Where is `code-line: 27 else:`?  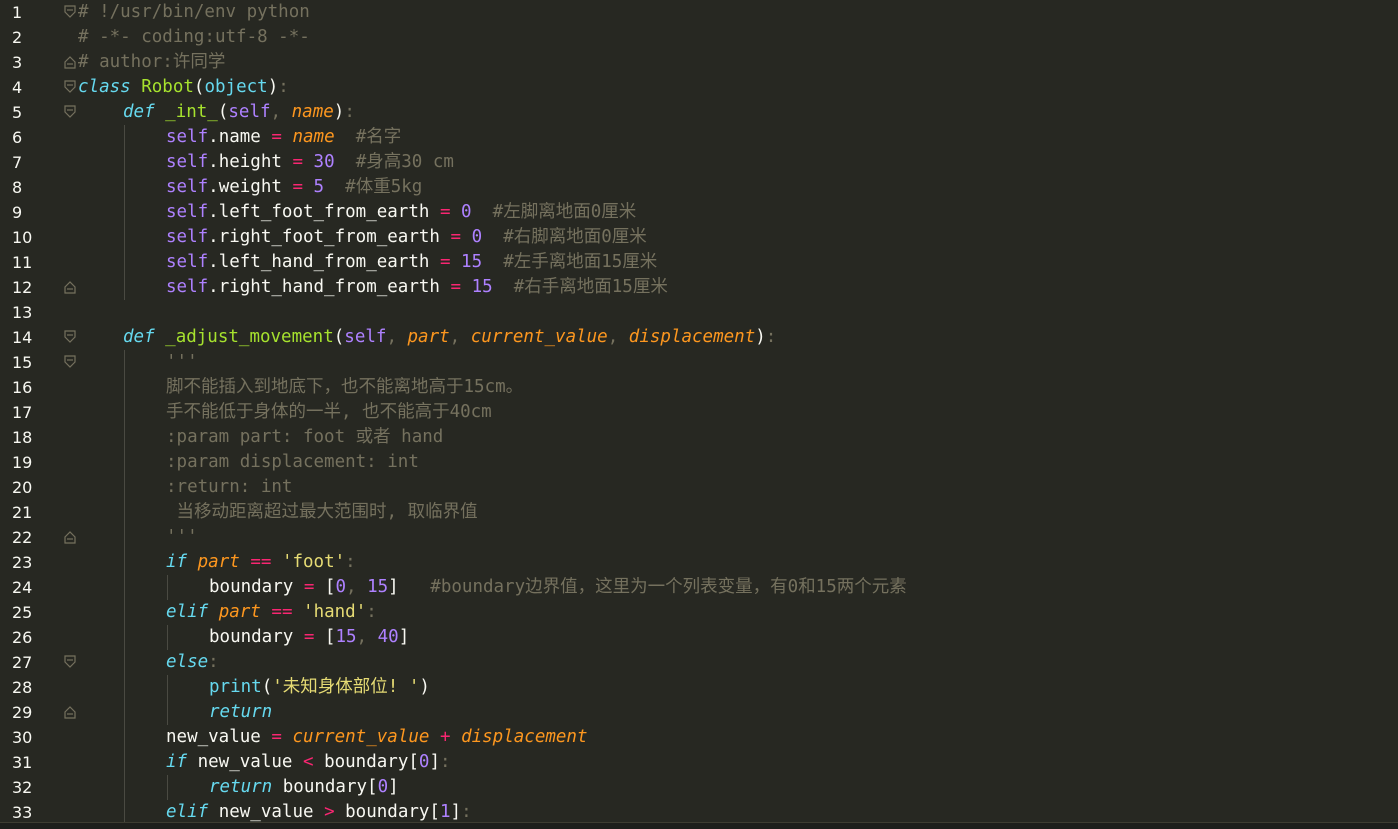
code-line: 27 else: is located at coordinates (699, 662).